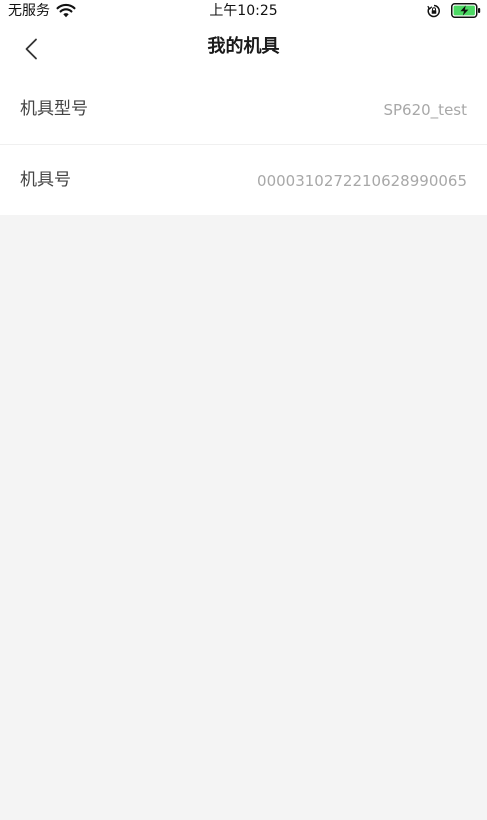 The image size is (487, 820). I want to click on device-number-value: 0000310272210628990065, so click(362, 181).